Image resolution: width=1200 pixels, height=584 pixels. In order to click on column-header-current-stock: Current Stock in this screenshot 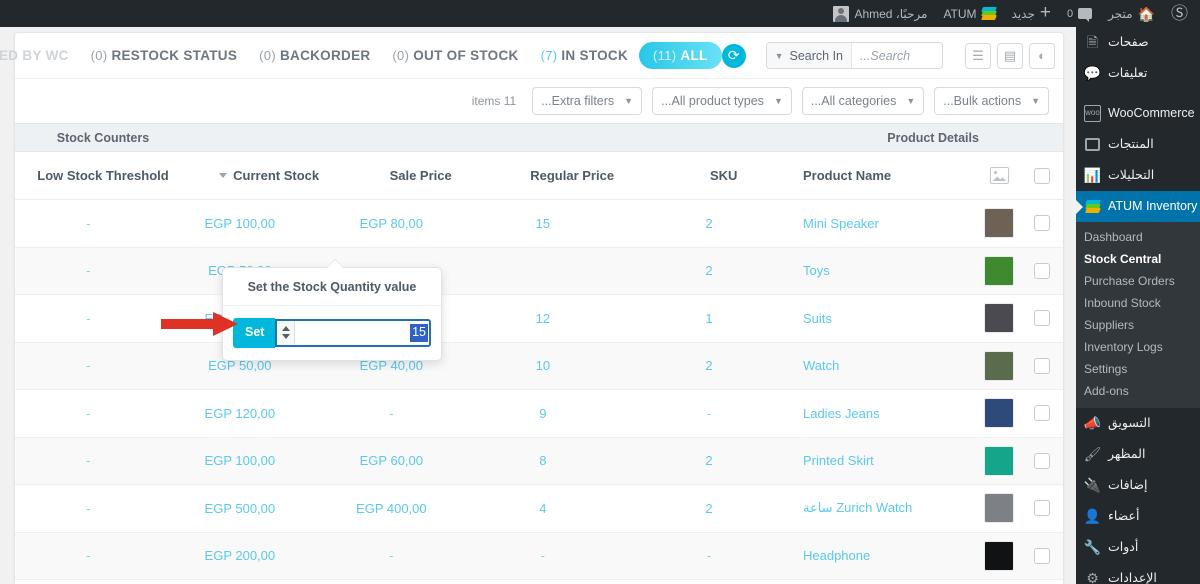, I will do `click(269, 175)`.